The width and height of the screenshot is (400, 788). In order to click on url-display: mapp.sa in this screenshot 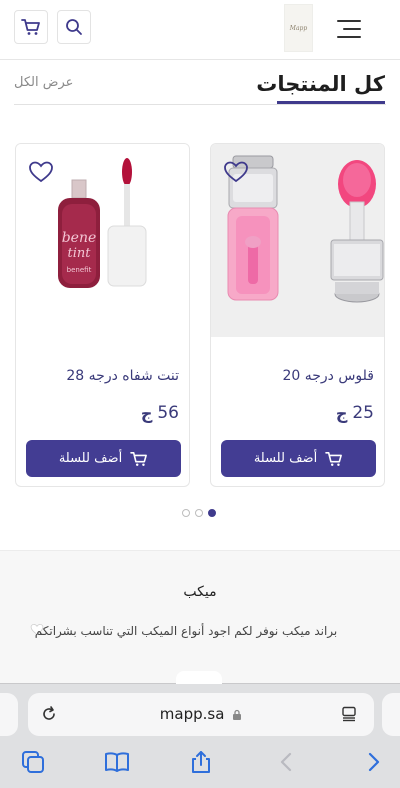, I will do `click(201, 714)`.